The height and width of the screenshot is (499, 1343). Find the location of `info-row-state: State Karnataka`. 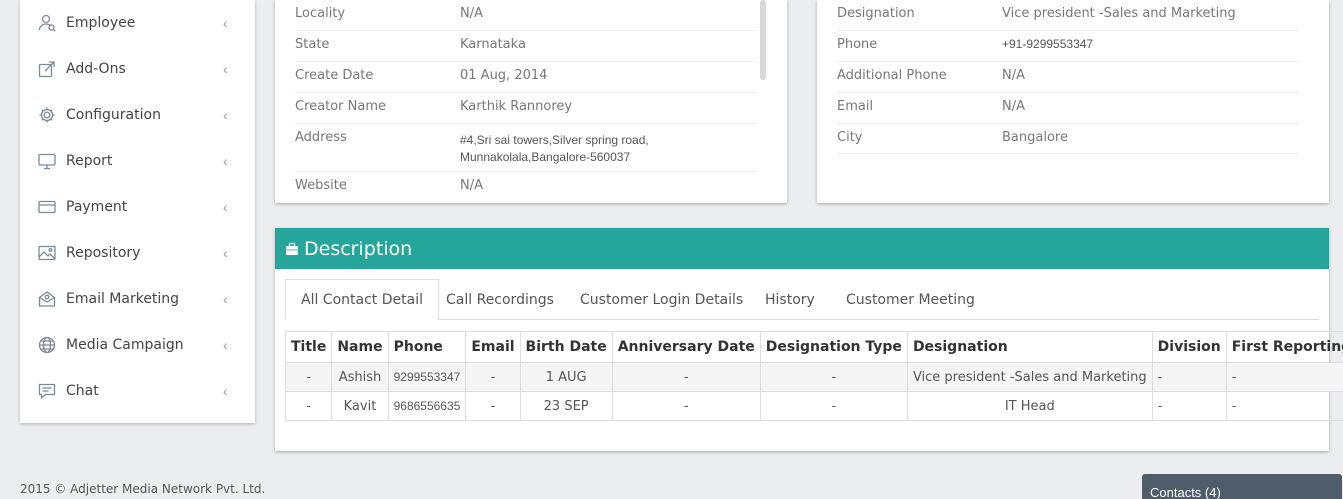

info-row-state: State Karnataka is located at coordinates (526, 46).